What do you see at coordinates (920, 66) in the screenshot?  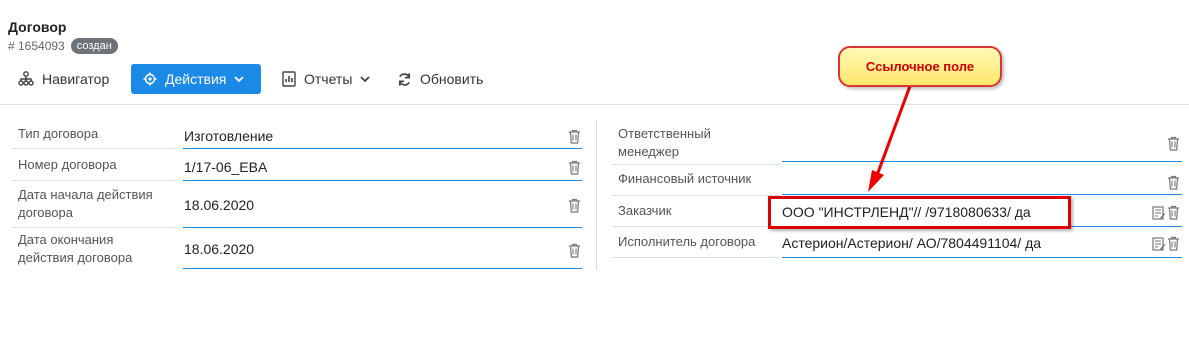 I see `reference-field-callout: Ссылочное поле` at bounding box center [920, 66].